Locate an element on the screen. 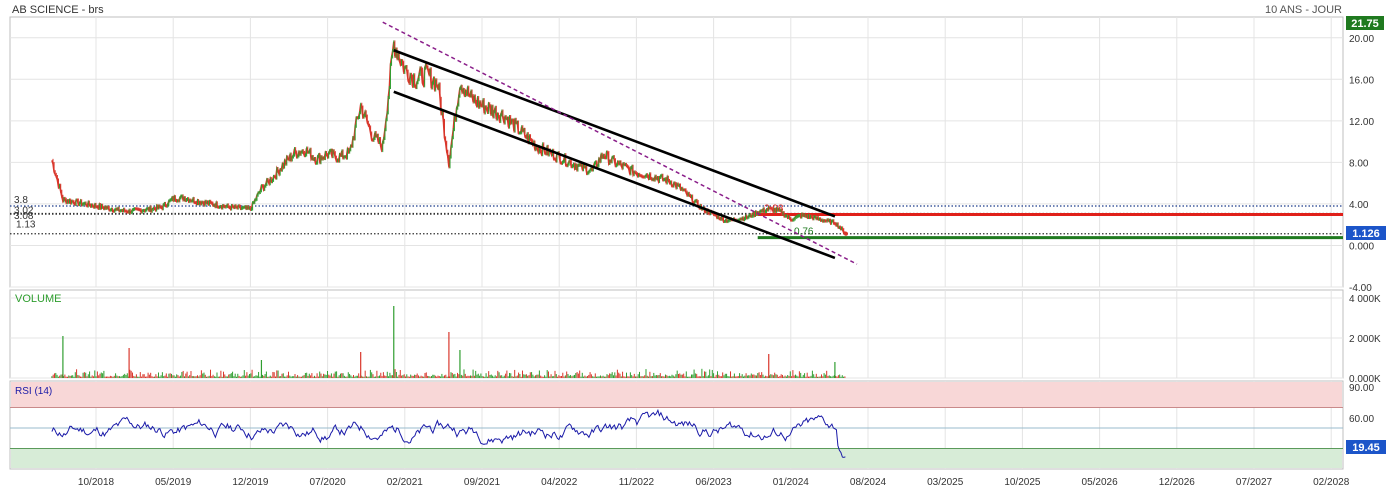  x-tick-label: 07/2027 is located at coordinates (1254, 482).